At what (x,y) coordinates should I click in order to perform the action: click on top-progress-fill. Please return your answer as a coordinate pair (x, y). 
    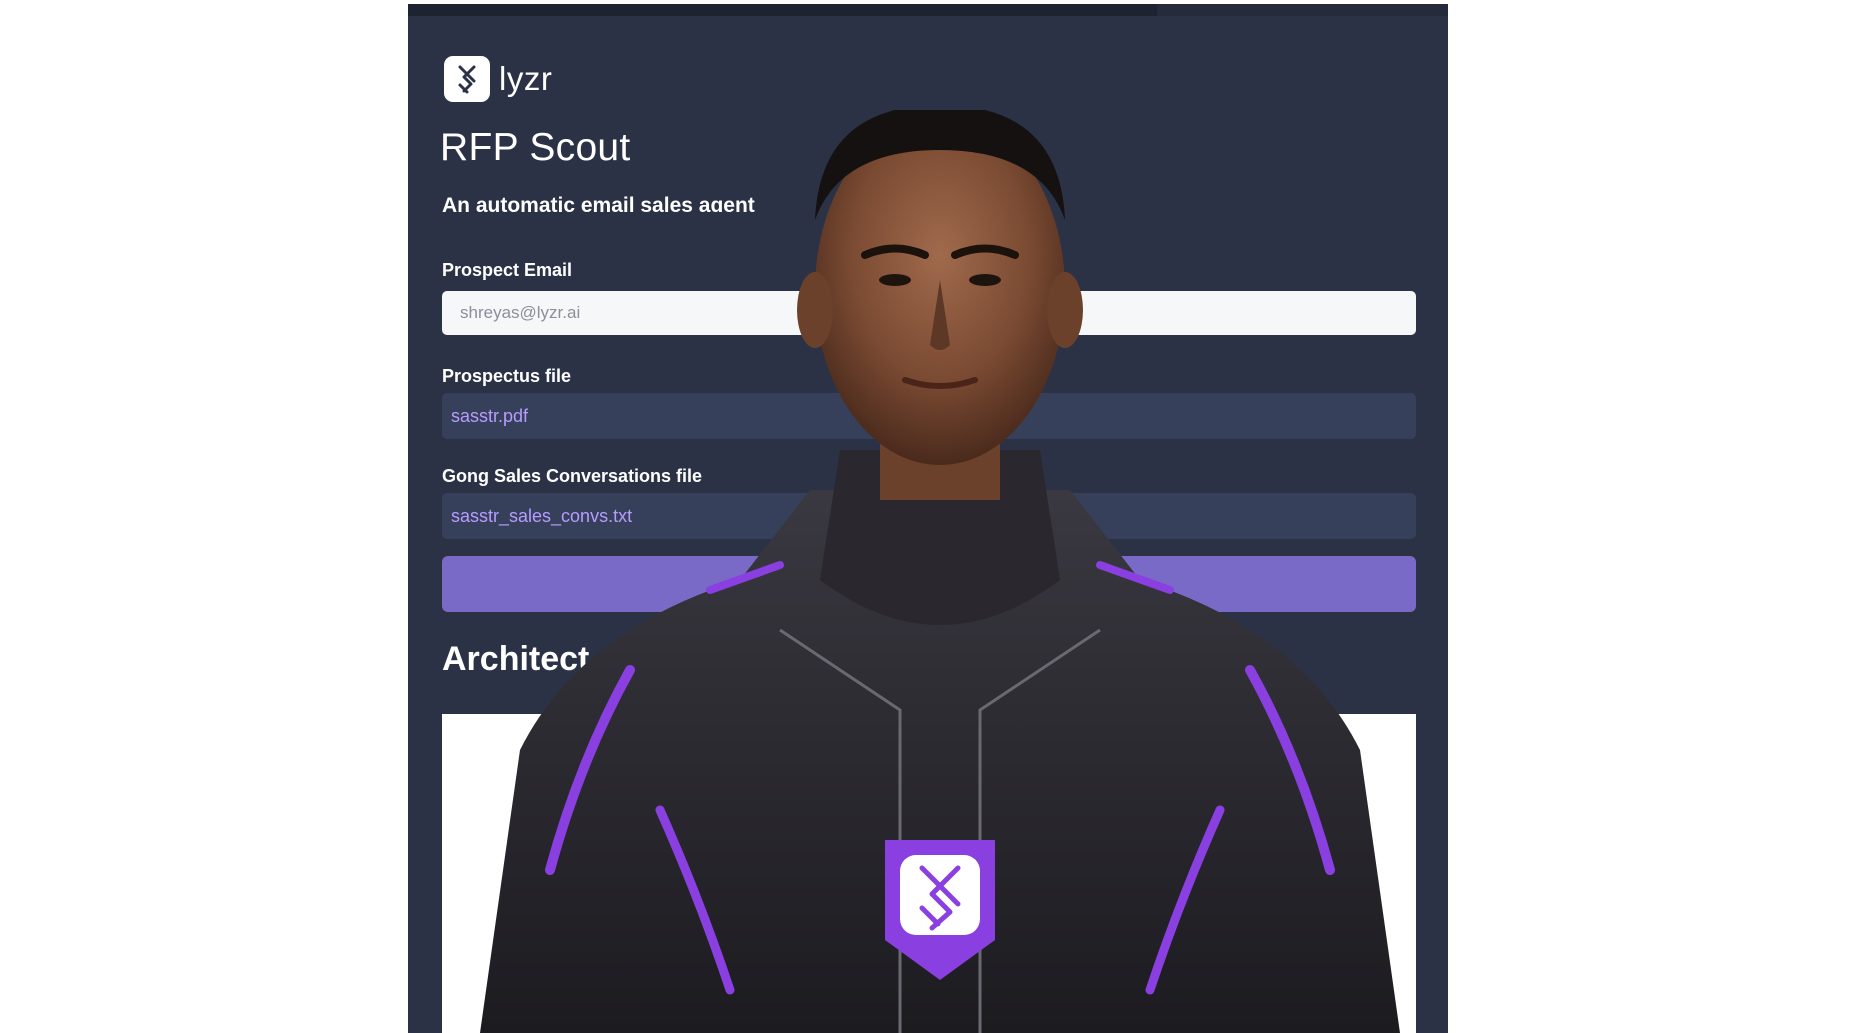
    Looking at the image, I should click on (782, 10).